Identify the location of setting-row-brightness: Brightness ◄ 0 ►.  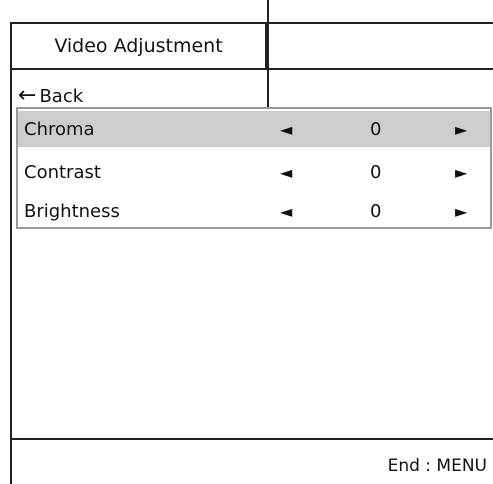
(254, 211).